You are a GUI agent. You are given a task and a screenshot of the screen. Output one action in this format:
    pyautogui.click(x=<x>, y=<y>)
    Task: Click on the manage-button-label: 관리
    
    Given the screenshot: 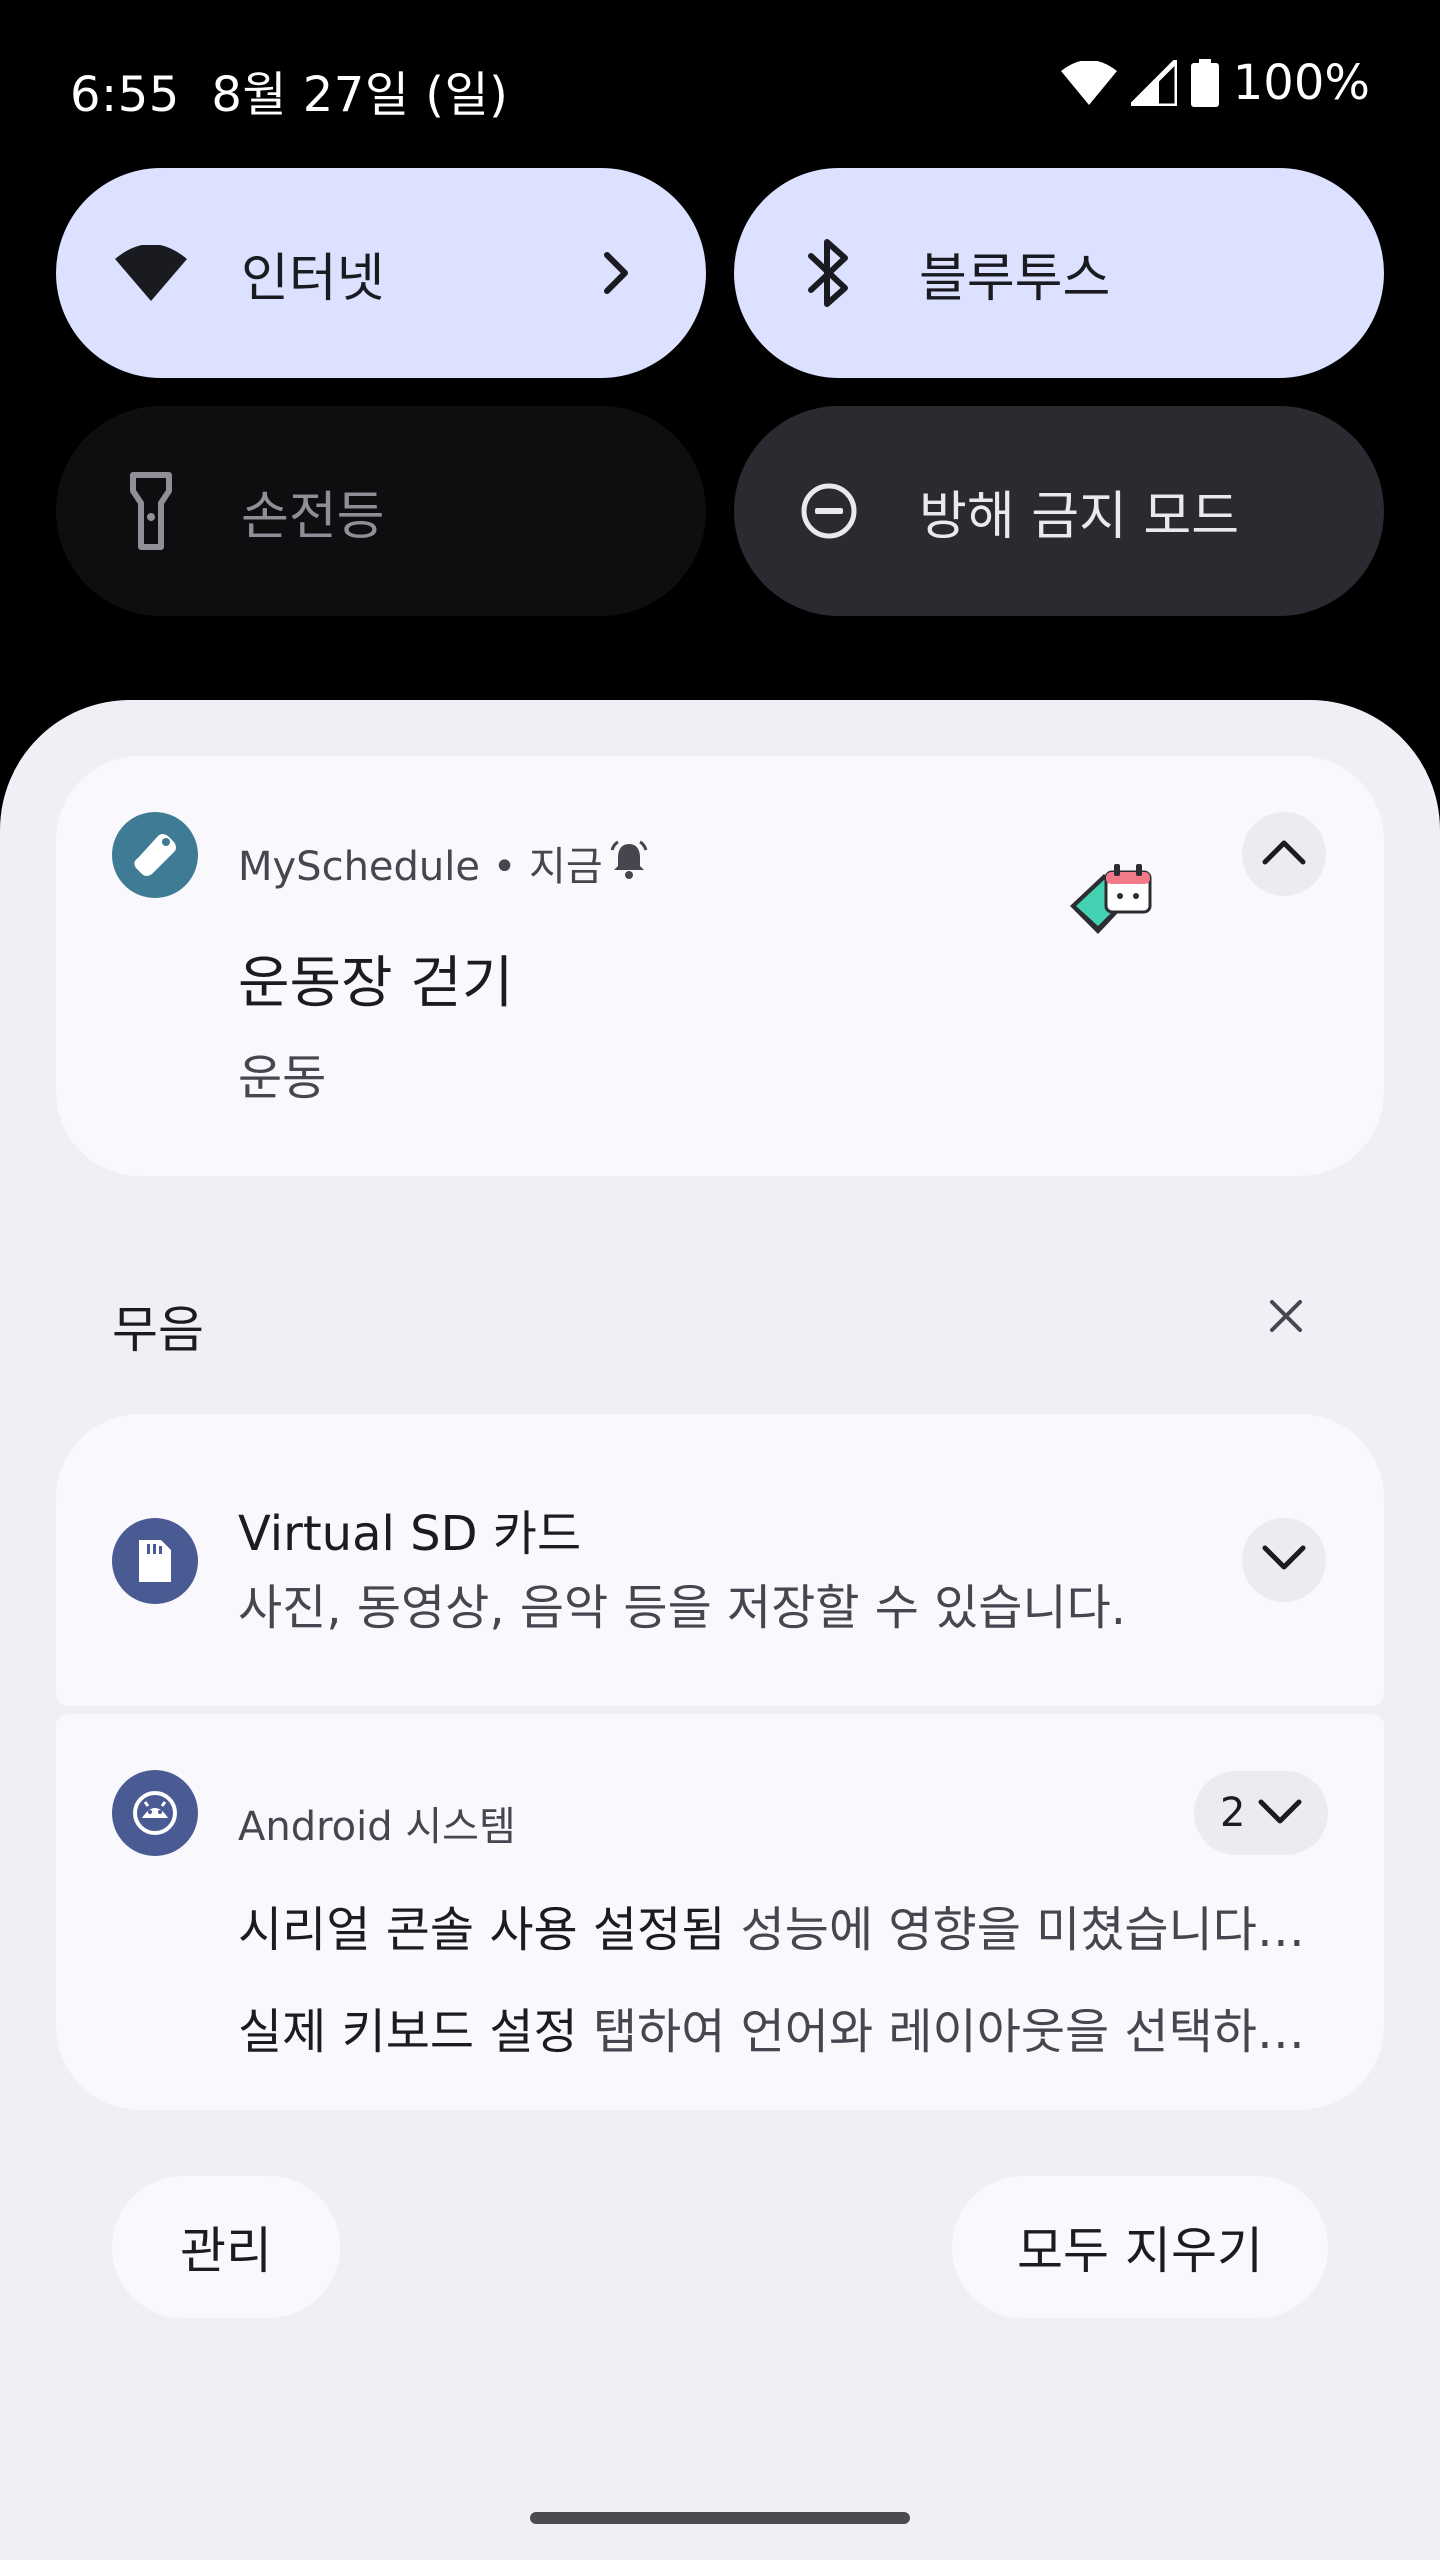 What is the action you would take?
    pyautogui.click(x=226, y=2251)
    